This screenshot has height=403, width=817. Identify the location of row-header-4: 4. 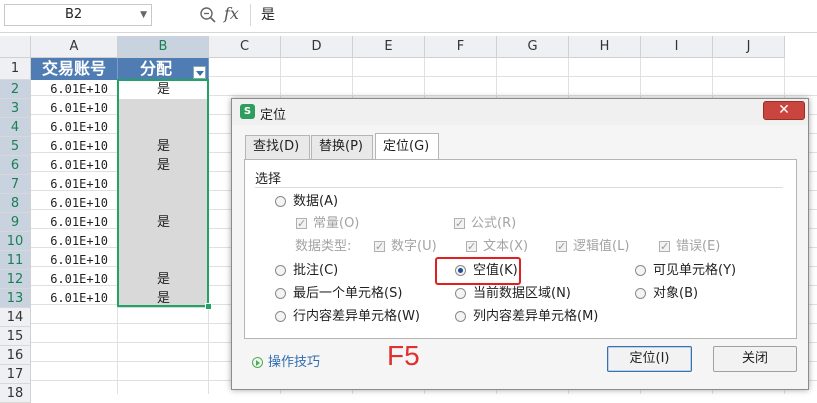
(15, 127).